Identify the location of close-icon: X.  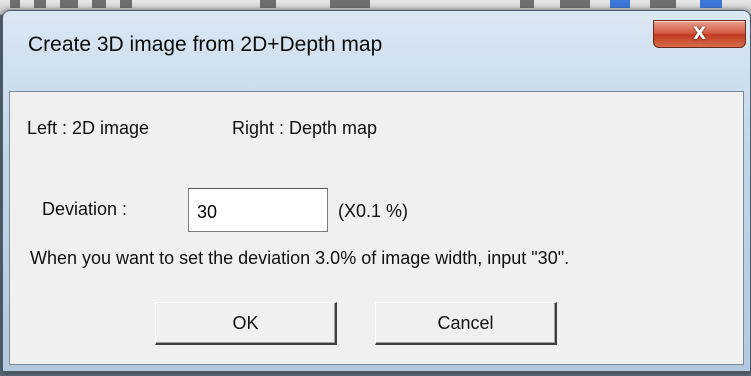
(699, 34).